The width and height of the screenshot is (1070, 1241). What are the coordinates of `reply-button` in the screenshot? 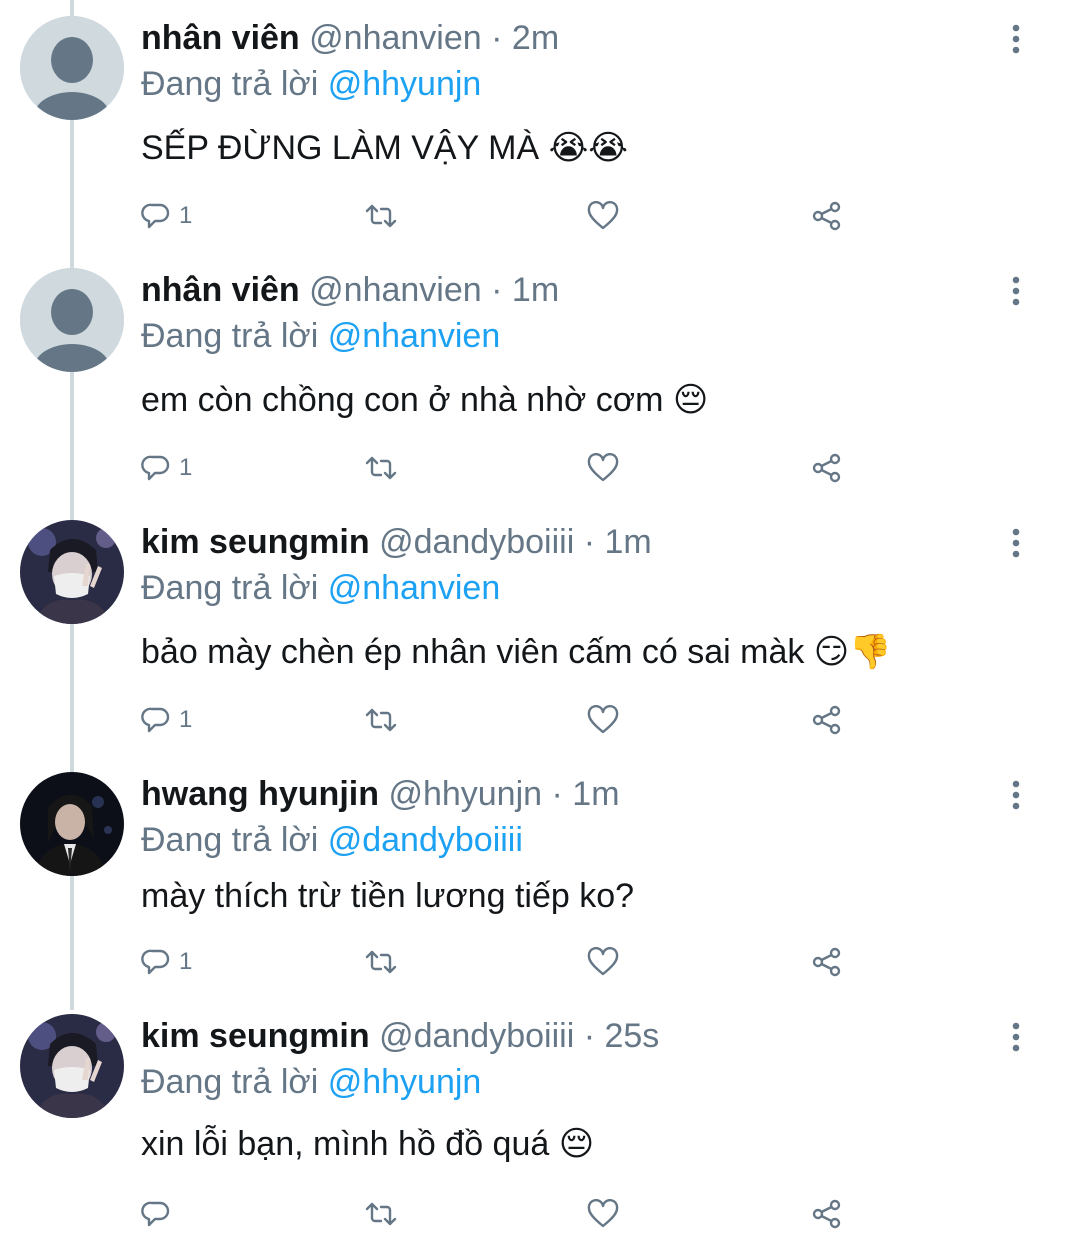 It's located at (160, 1214).